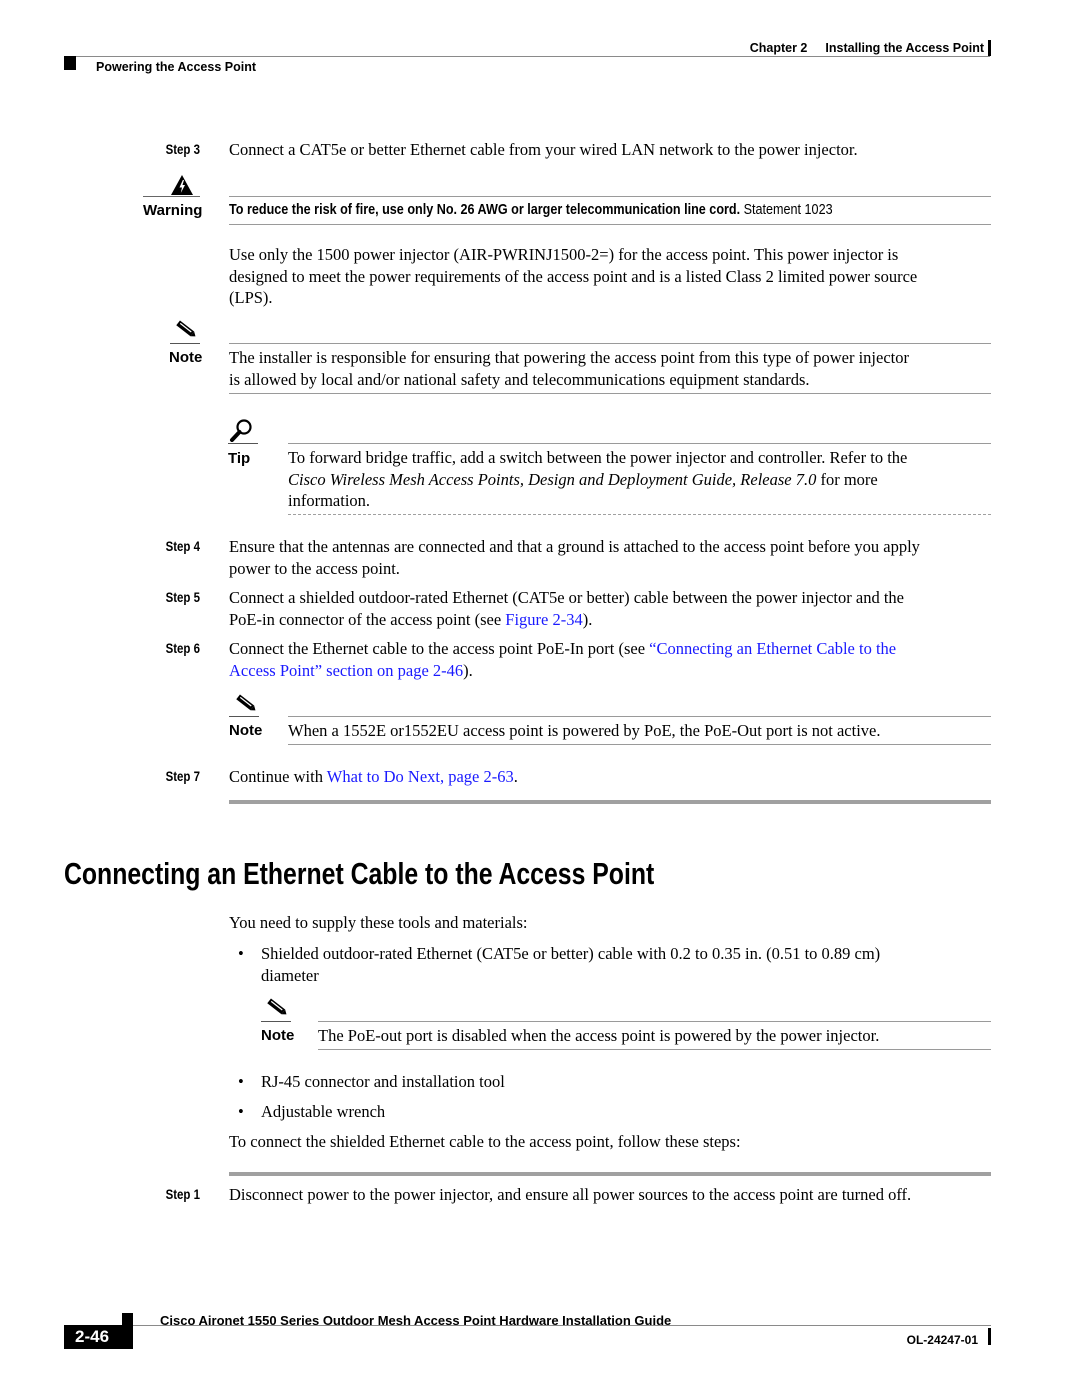 The height and width of the screenshot is (1397, 1080). What do you see at coordinates (772, 648) in the screenshot?
I see `section-link: “Connecting an Ethernet Cable to the` at bounding box center [772, 648].